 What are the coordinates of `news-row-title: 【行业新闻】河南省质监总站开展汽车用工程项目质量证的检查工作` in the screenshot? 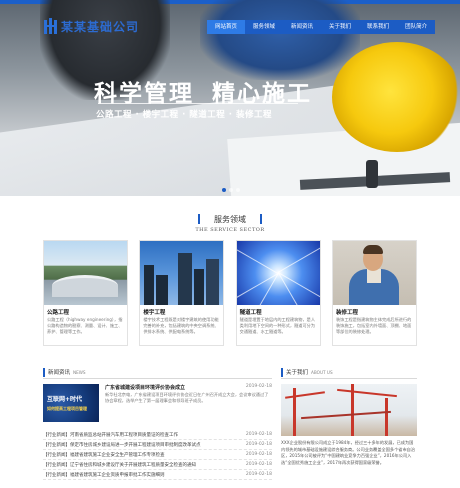 It's located at (138, 435).